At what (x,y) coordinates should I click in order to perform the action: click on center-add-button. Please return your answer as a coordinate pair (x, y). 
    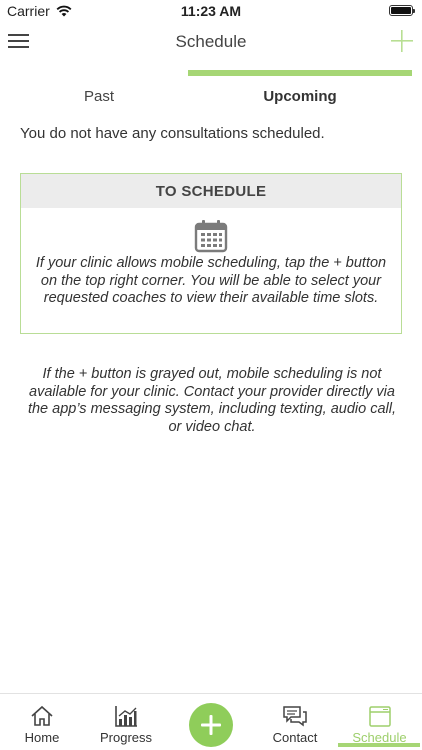
    Looking at the image, I should click on (211, 725).